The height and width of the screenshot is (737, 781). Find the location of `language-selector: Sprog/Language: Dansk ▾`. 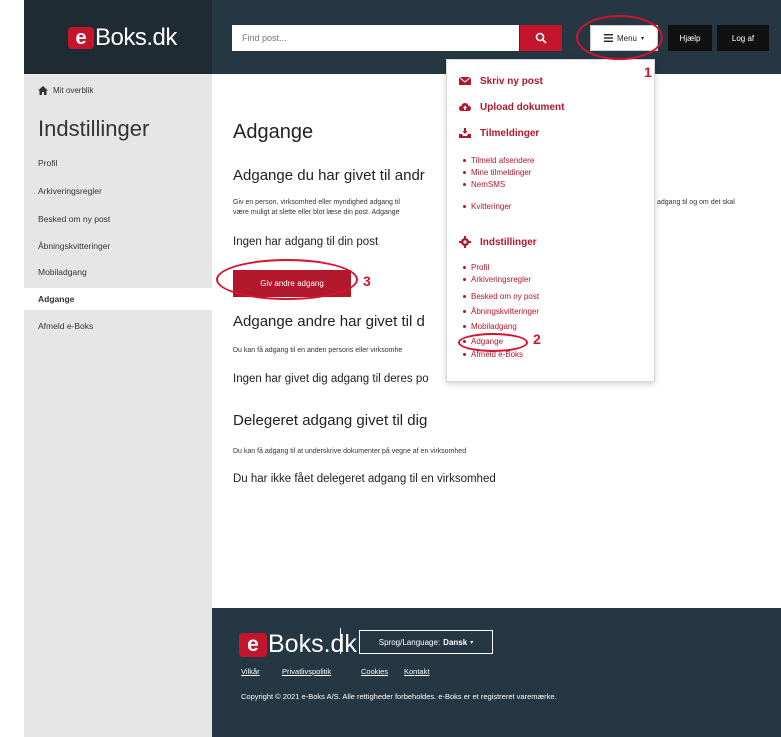

language-selector: Sprog/Language: Dansk ▾ is located at coordinates (426, 642).